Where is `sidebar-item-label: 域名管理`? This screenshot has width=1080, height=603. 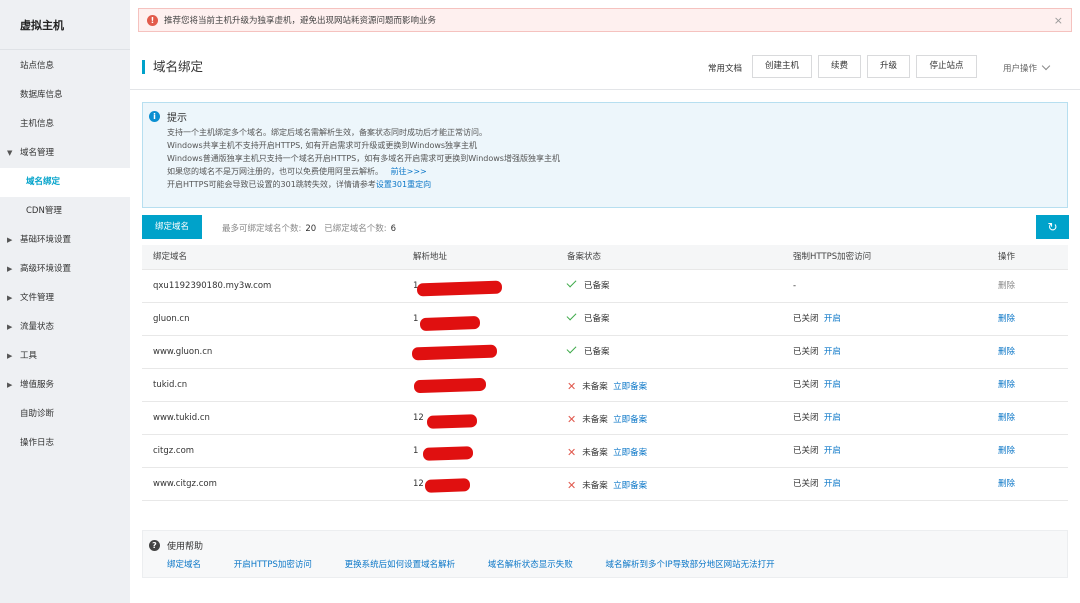 sidebar-item-label: 域名管理 is located at coordinates (37, 153).